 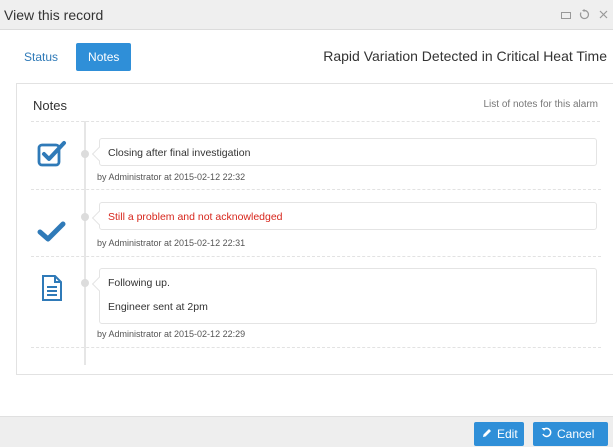 What do you see at coordinates (348, 152) in the screenshot?
I see `note-bubble: Closing after final investigation` at bounding box center [348, 152].